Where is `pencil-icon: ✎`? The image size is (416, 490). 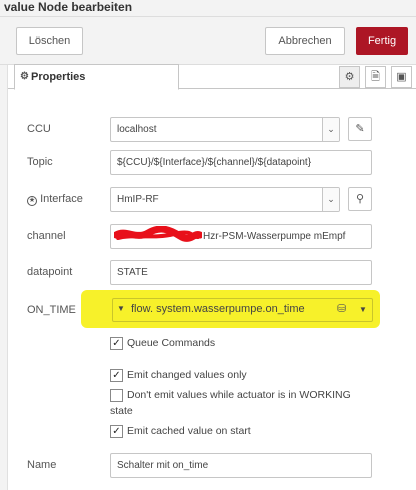
pencil-icon: ✎ is located at coordinates (360, 129).